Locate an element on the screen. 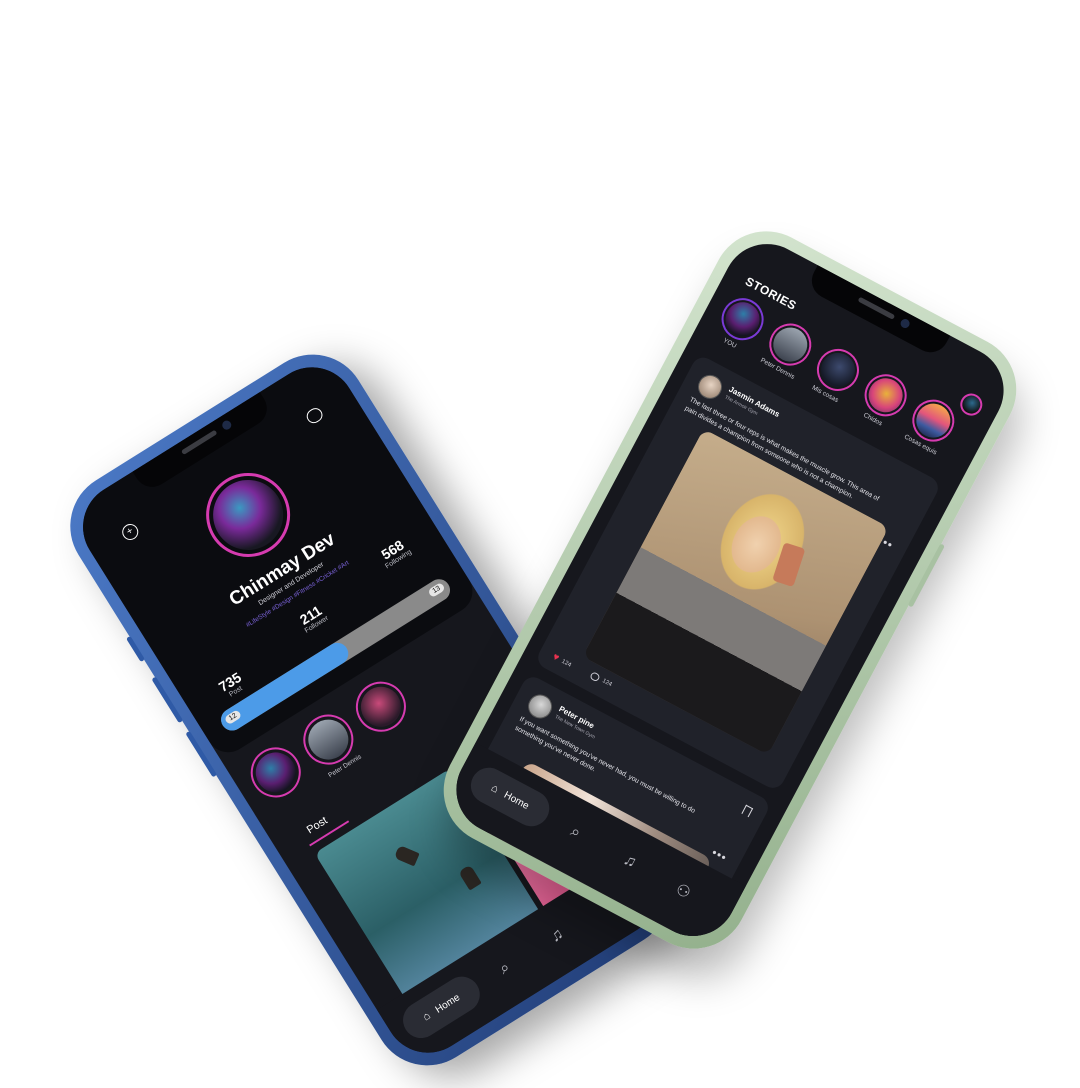 The image size is (1080, 1088). level-next: 13 is located at coordinates (436, 589).